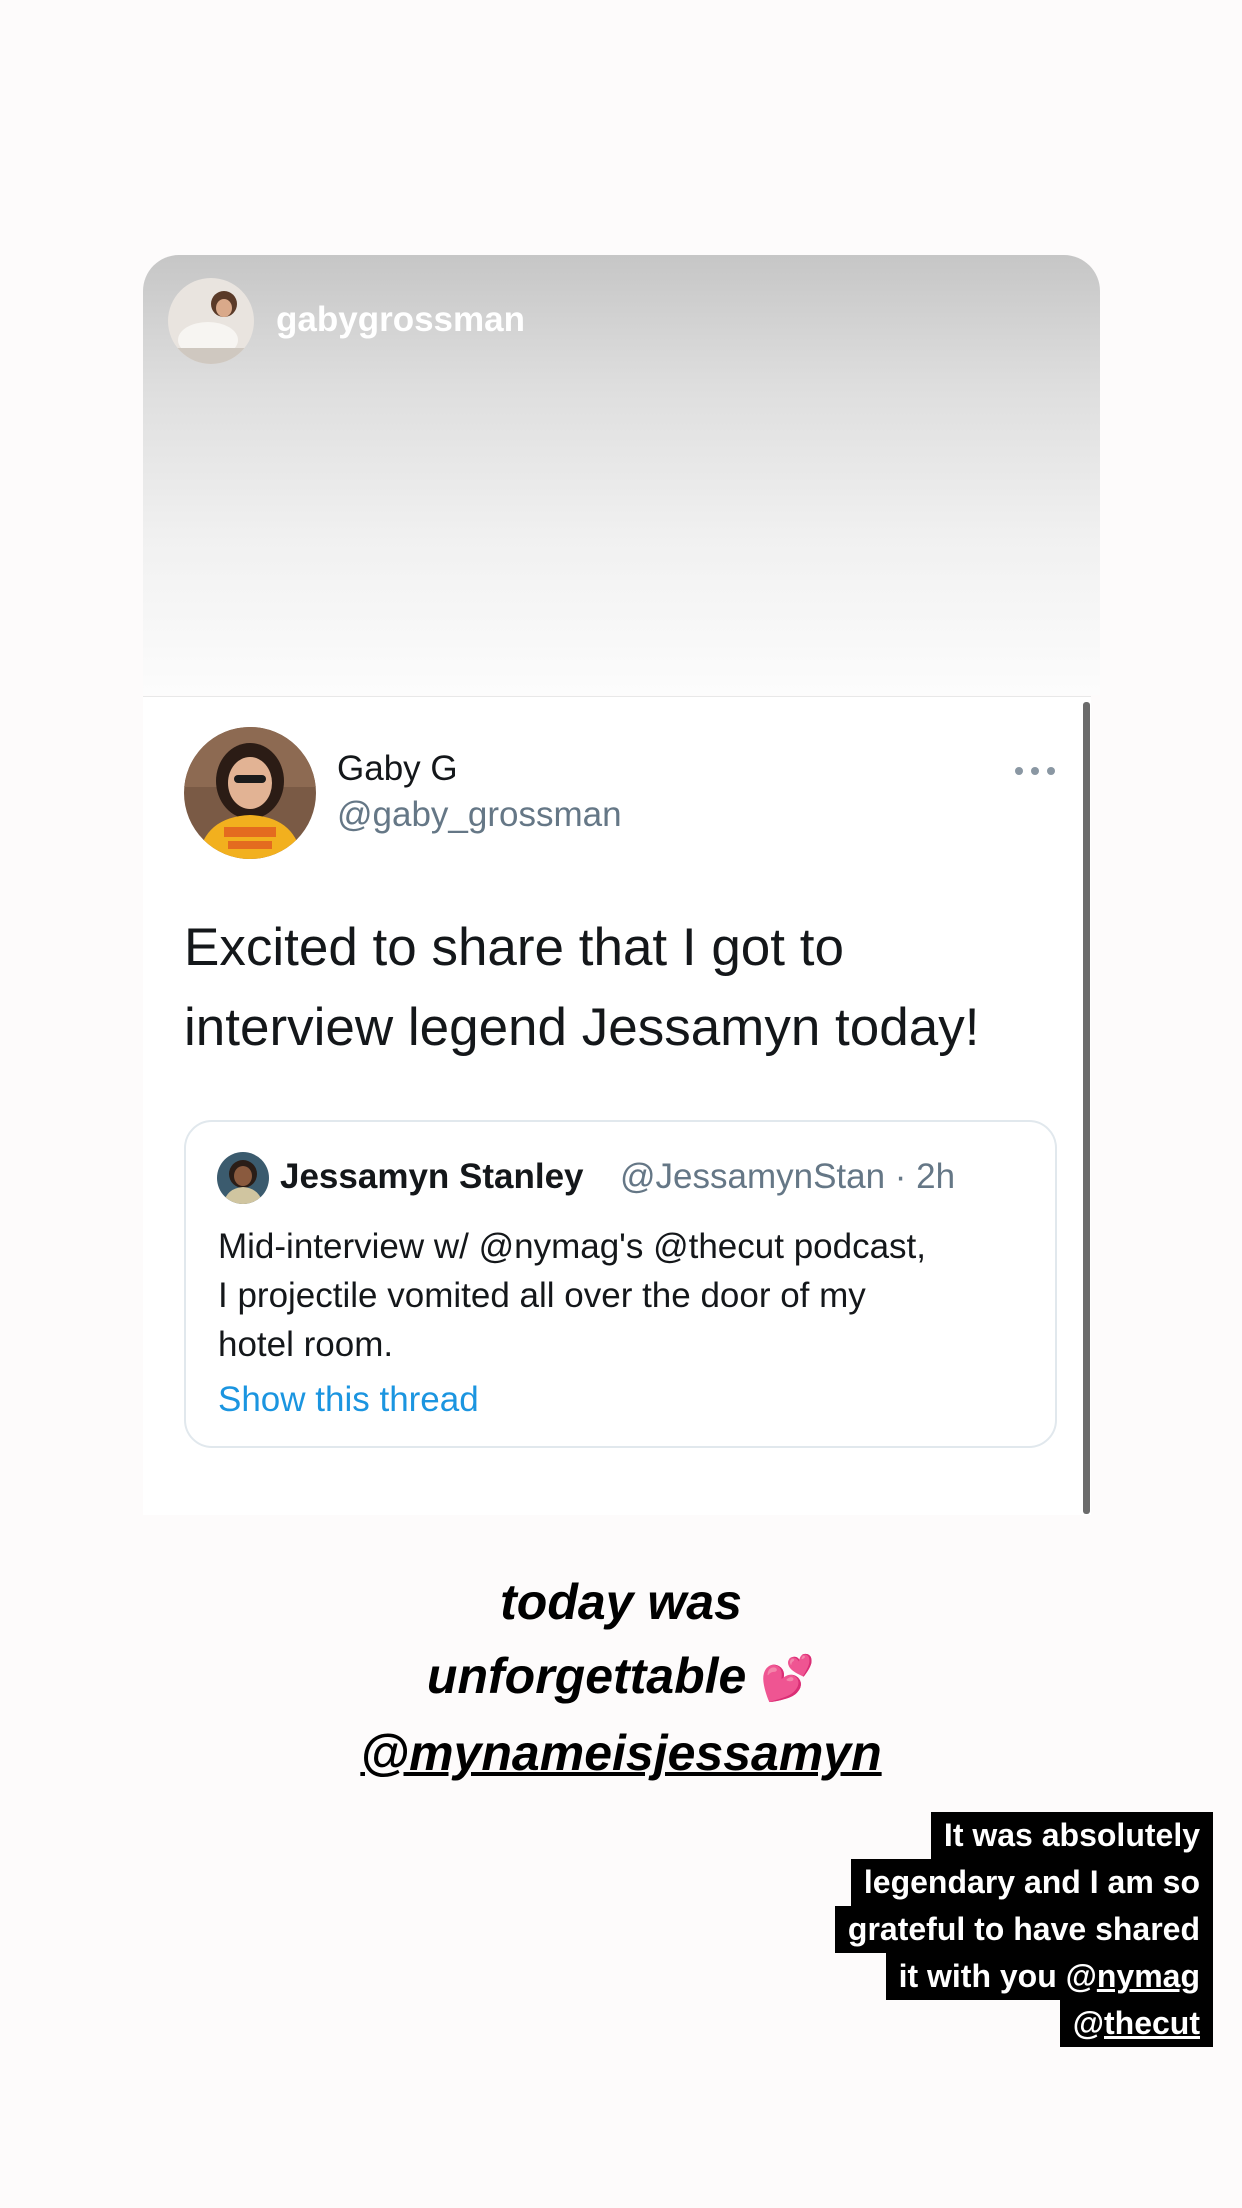 The image size is (1242, 2208). I want to click on tweet-author-handle: @gaby_grossman, so click(479, 815).